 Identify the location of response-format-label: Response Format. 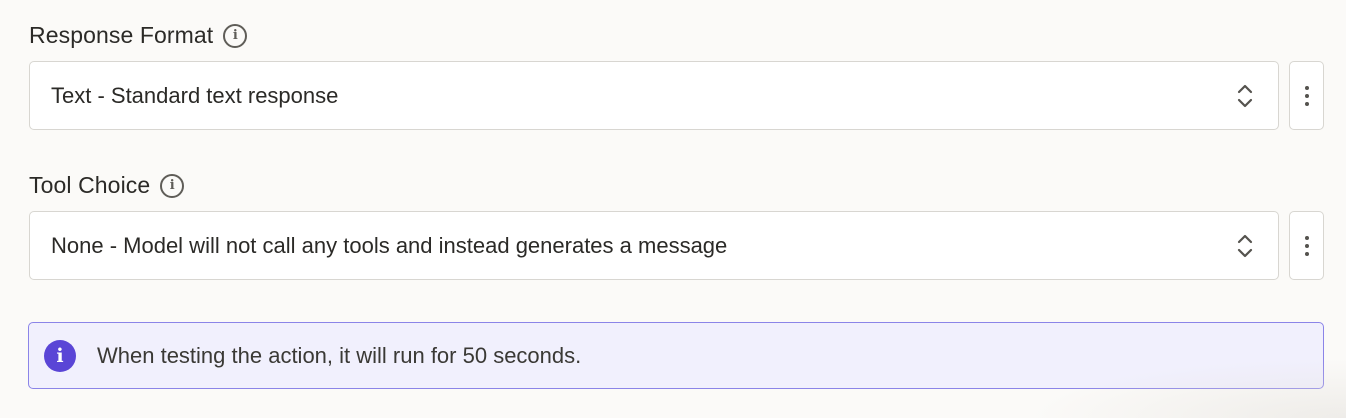
(121, 35).